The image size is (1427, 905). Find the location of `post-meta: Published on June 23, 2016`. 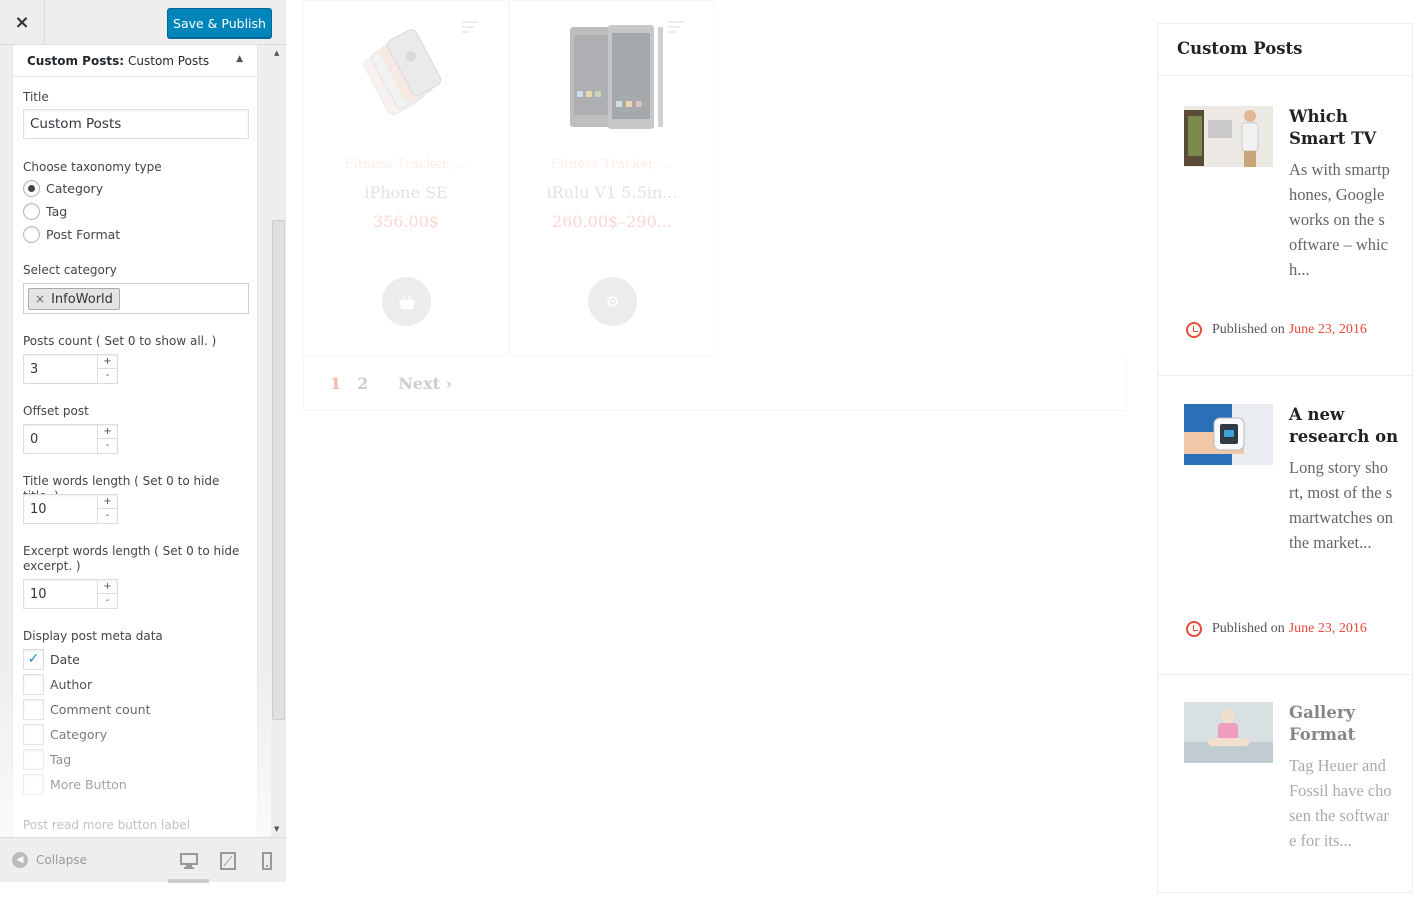

post-meta: Published on June 23, 2016 is located at coordinates (1276, 629).